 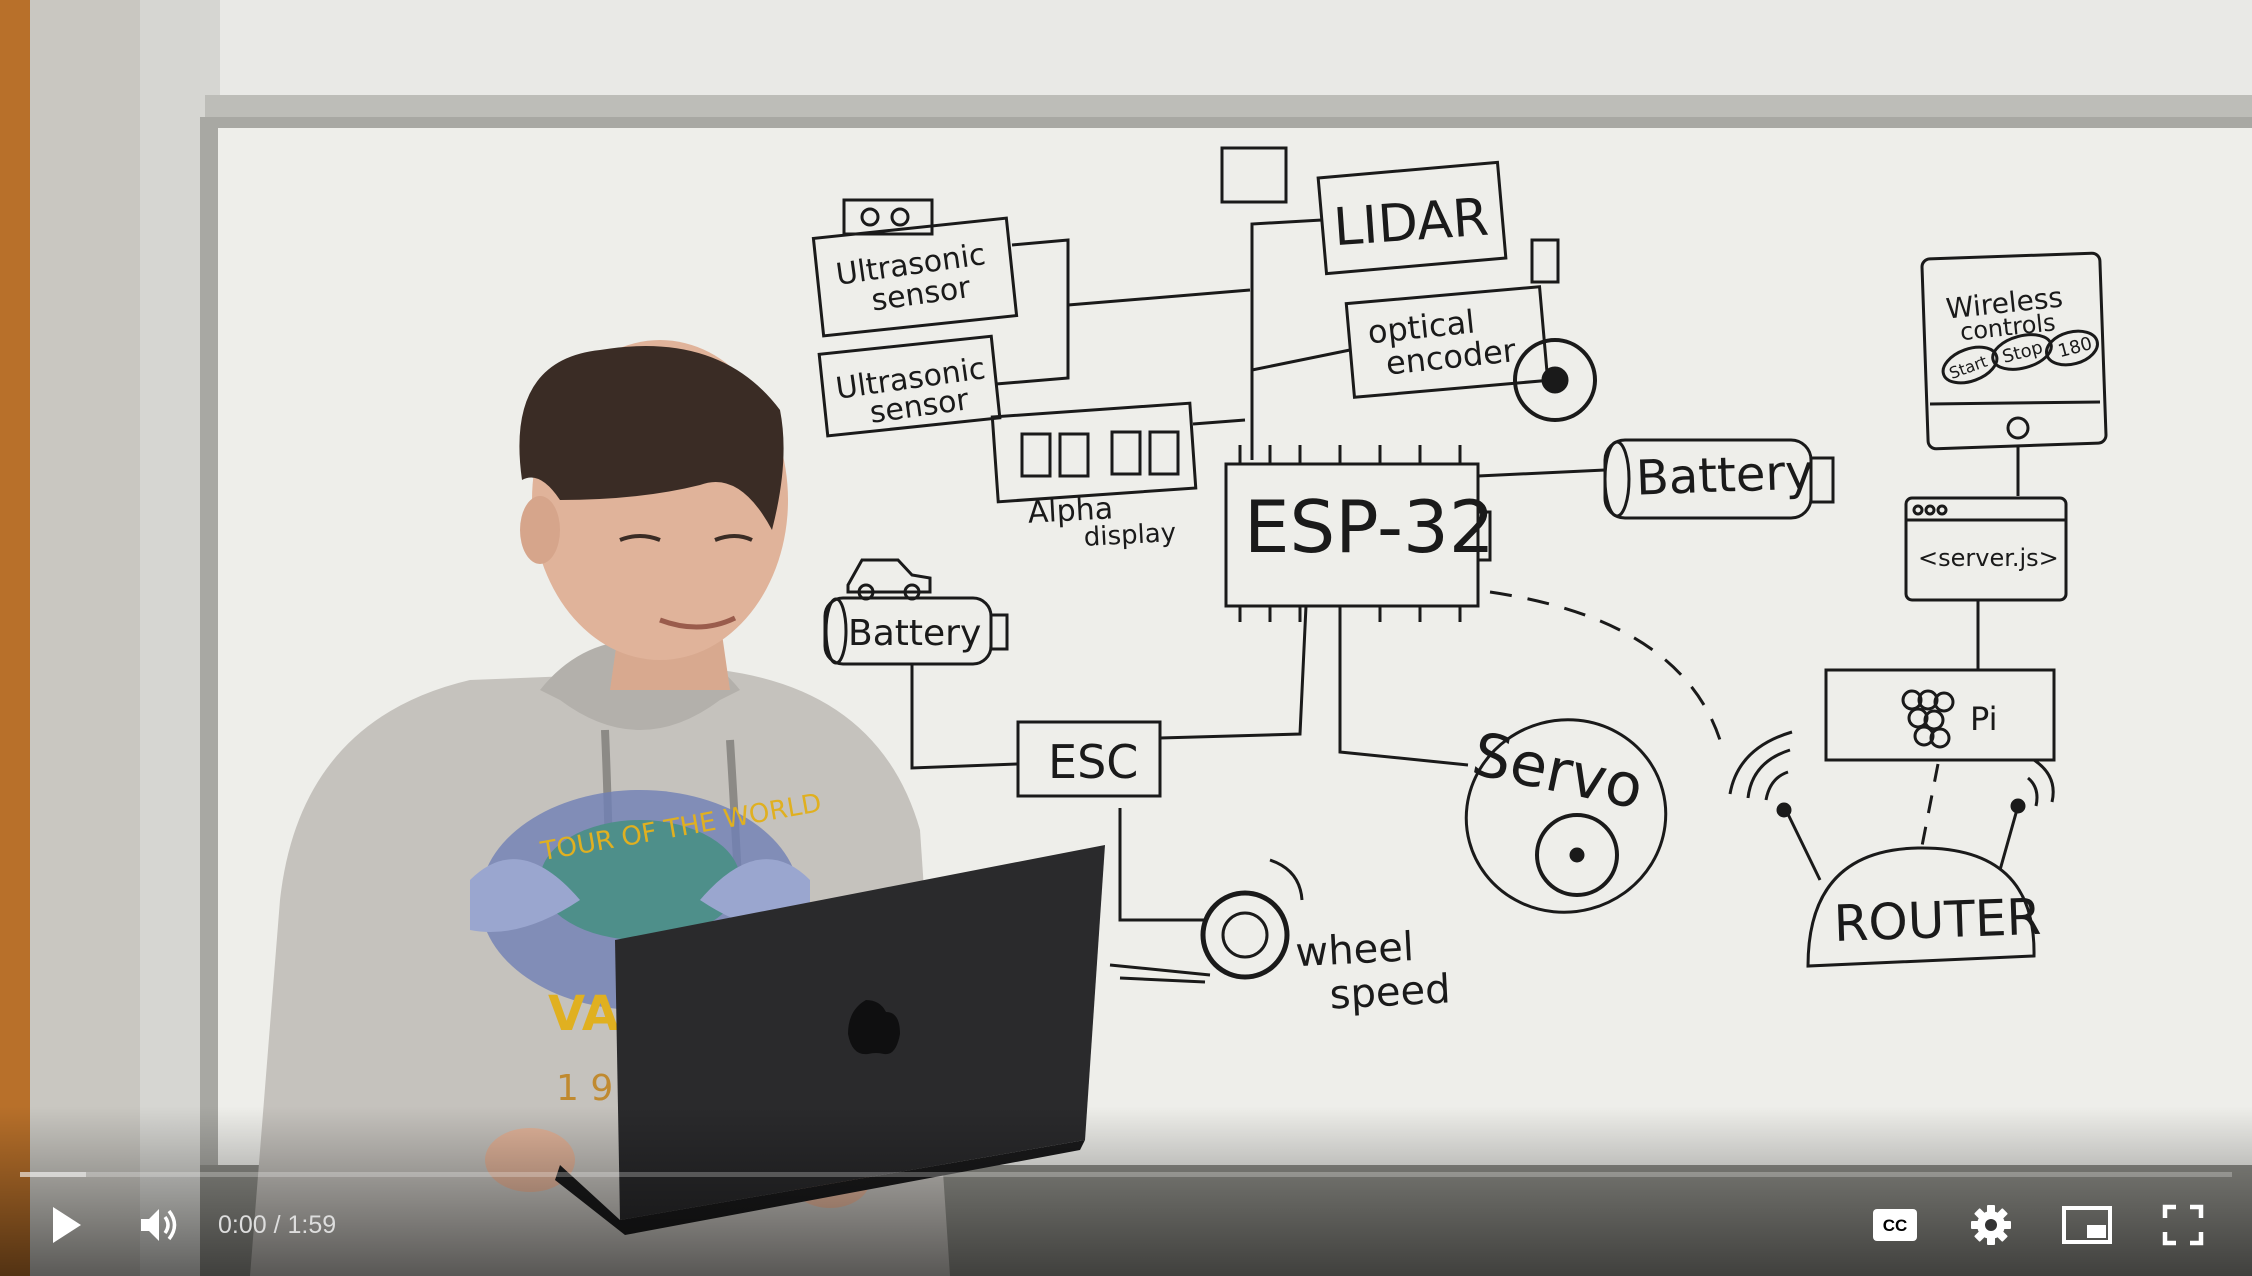 I want to click on settings-button, so click(x=1991, y=1225).